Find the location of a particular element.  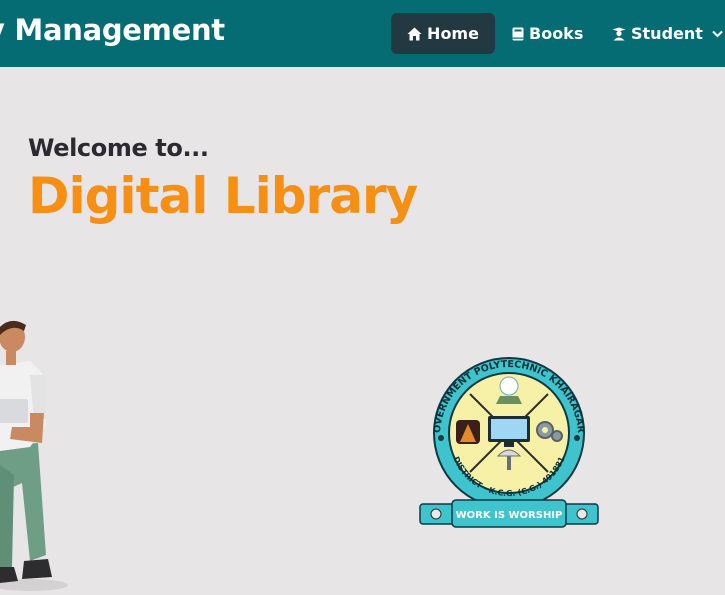

top-navbar: ry Management Home Books Student is located at coordinates (362, 33).